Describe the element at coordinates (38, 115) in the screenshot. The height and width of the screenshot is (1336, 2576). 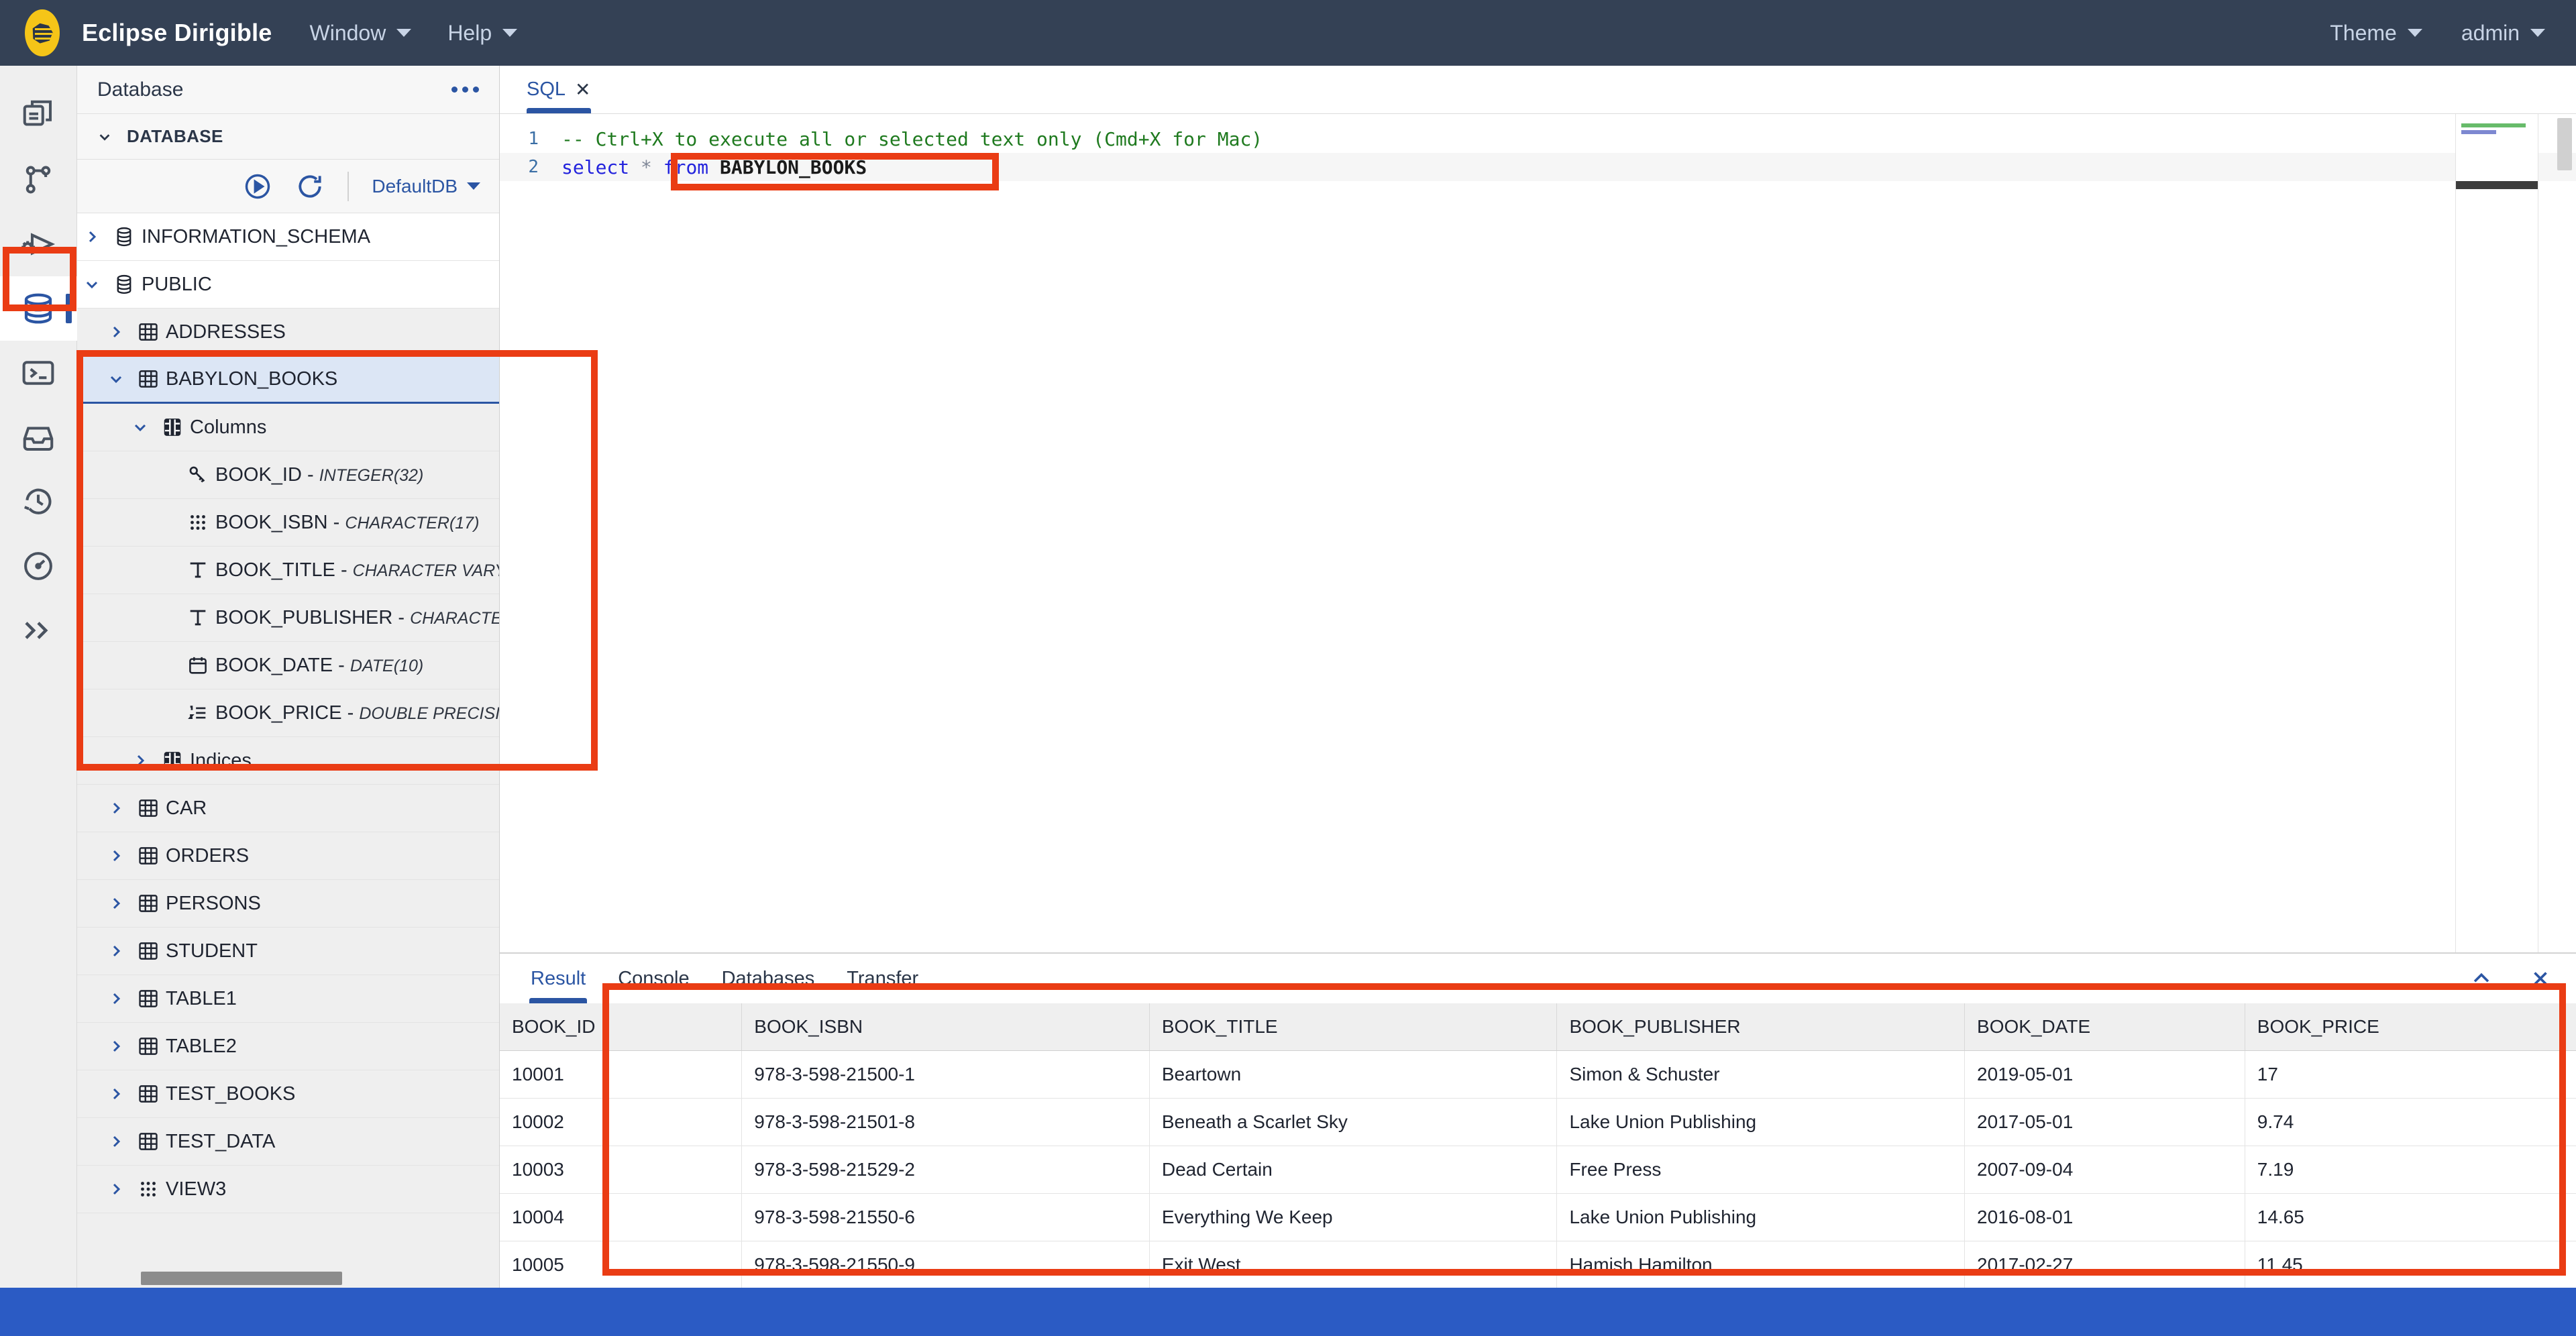
I see `rail-item-workbench` at that location.